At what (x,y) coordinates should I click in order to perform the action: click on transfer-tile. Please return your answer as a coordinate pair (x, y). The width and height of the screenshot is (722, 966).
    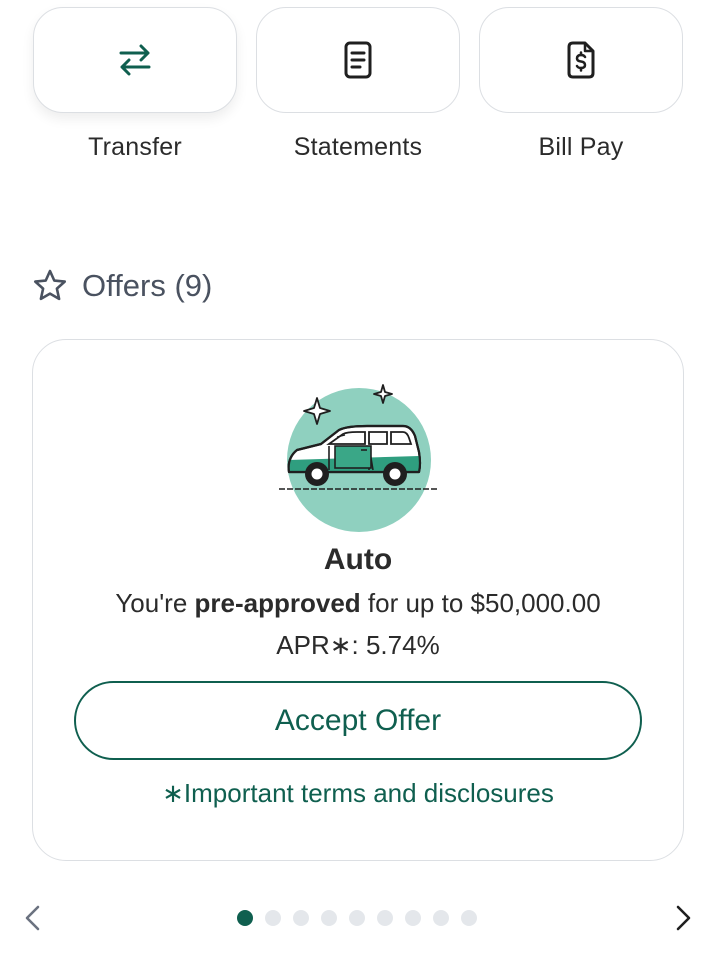
    Looking at the image, I should click on (135, 60).